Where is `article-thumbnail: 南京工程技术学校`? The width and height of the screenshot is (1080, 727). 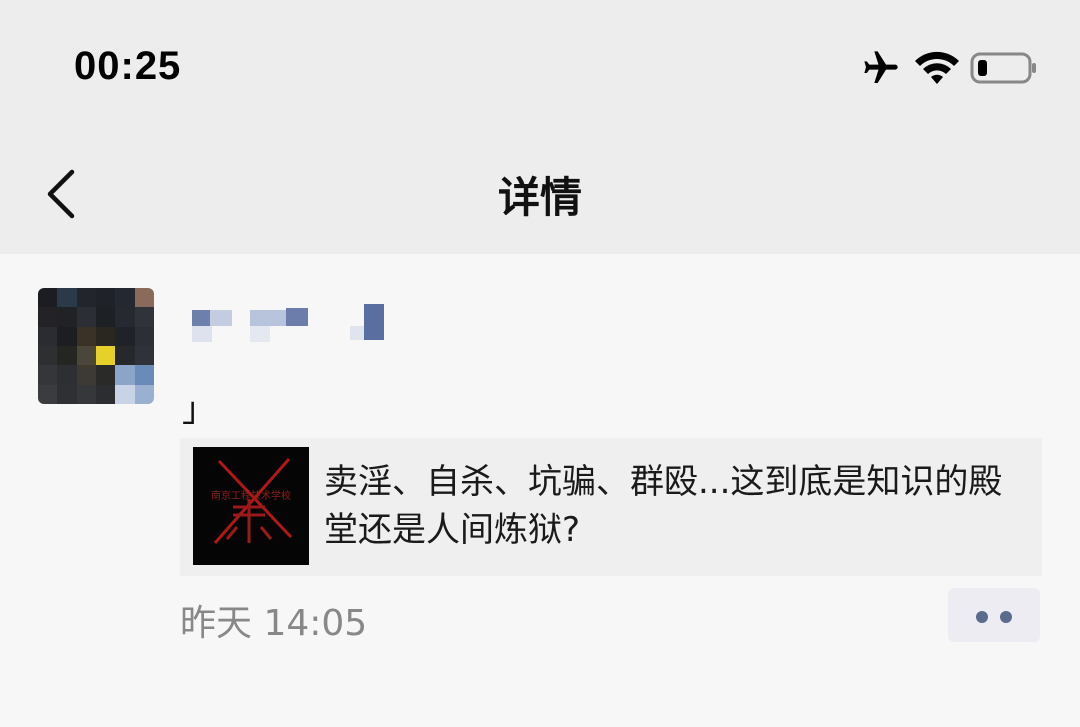 article-thumbnail: 南京工程技术学校 is located at coordinates (251, 506).